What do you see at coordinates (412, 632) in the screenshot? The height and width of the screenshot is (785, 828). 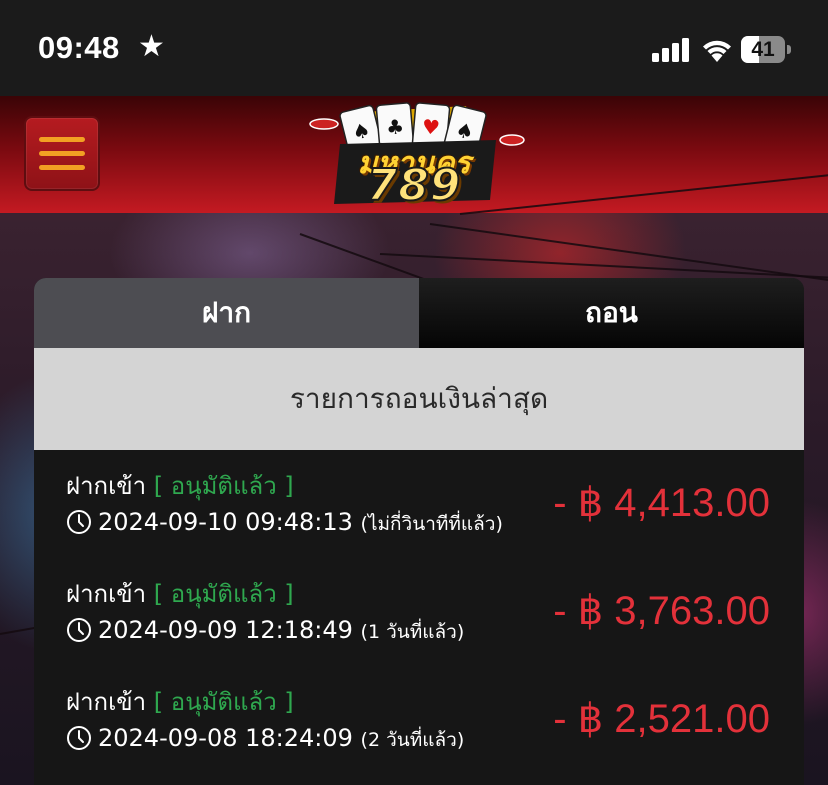 I see `transaction-ago: (1 วันที่แล้ว)` at bounding box center [412, 632].